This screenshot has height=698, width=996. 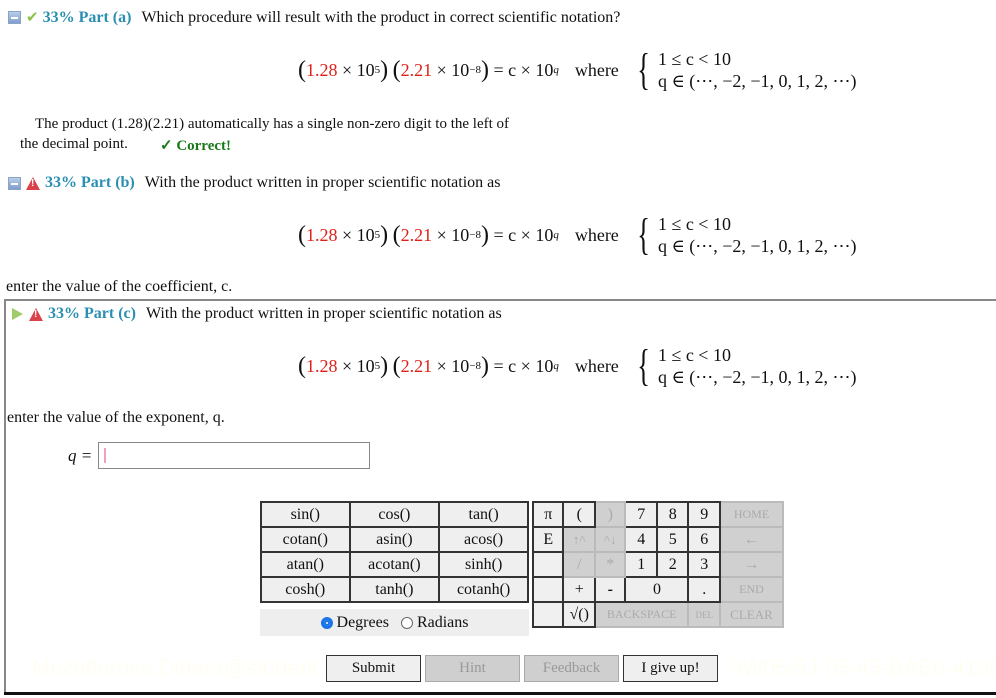 What do you see at coordinates (305, 564) in the screenshot?
I see `key-atan: atan()` at bounding box center [305, 564].